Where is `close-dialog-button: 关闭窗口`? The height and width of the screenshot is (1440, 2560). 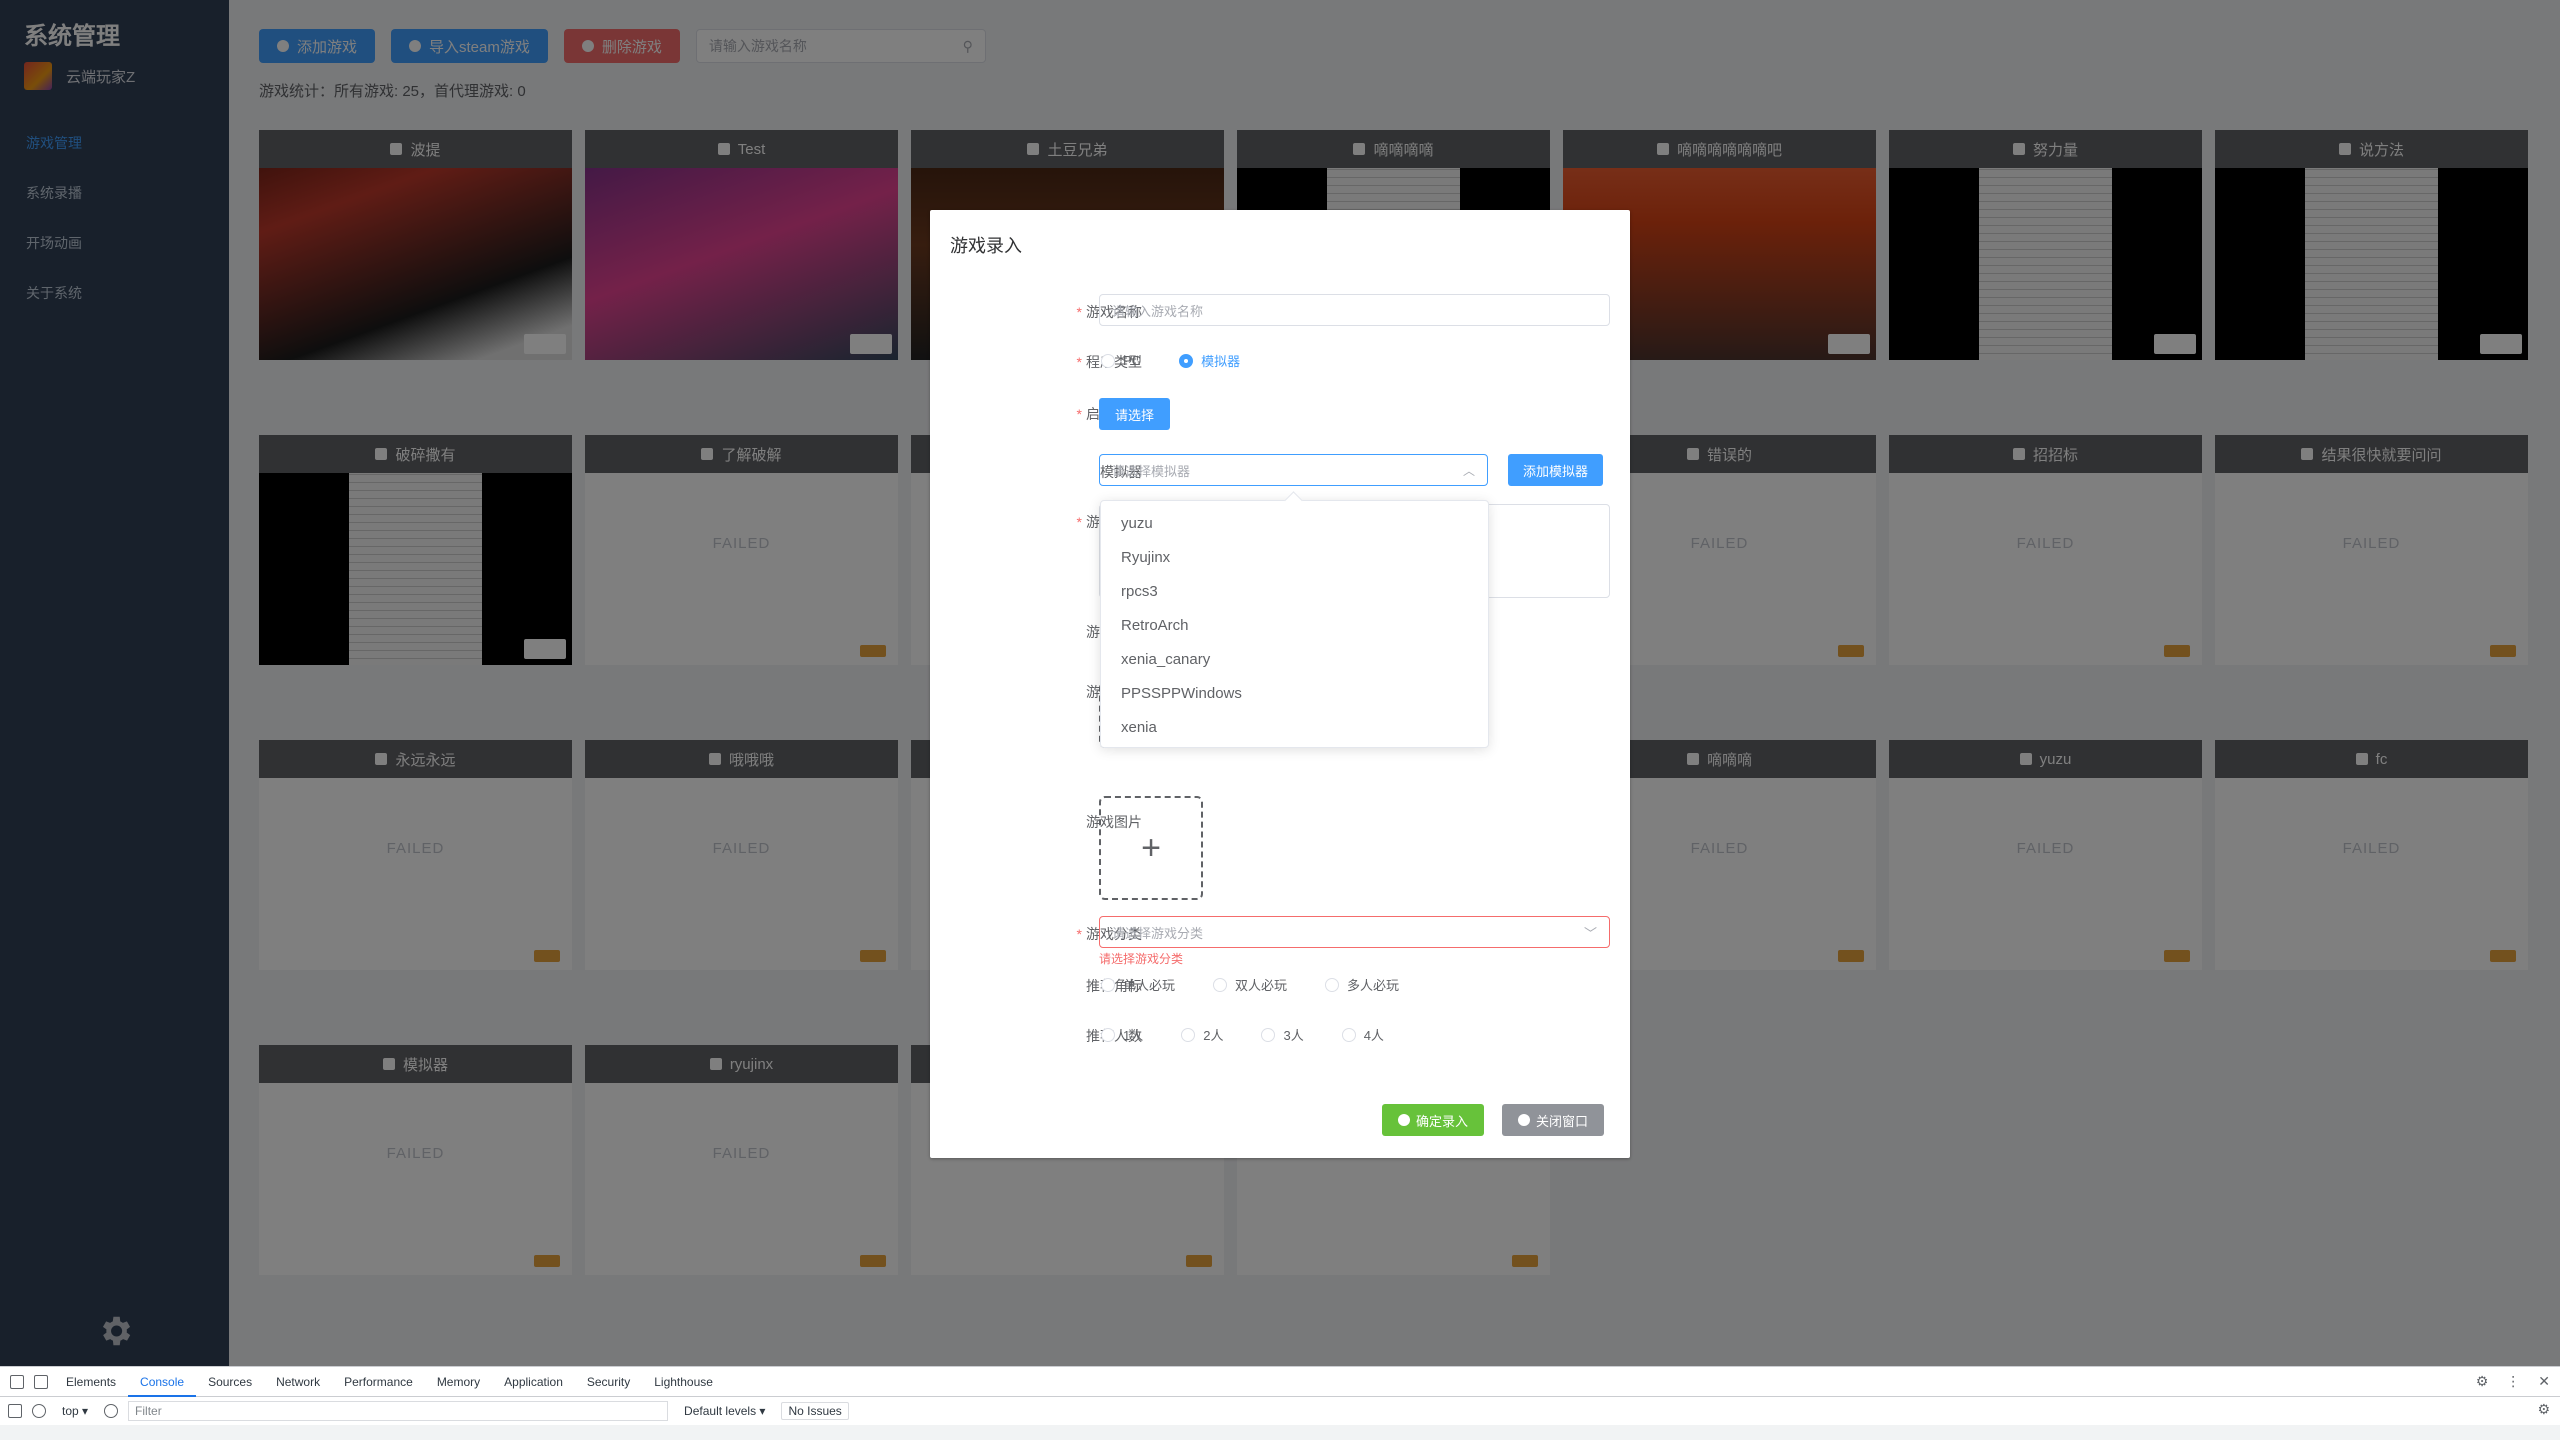 close-dialog-button: 关闭窗口 is located at coordinates (1553, 1120).